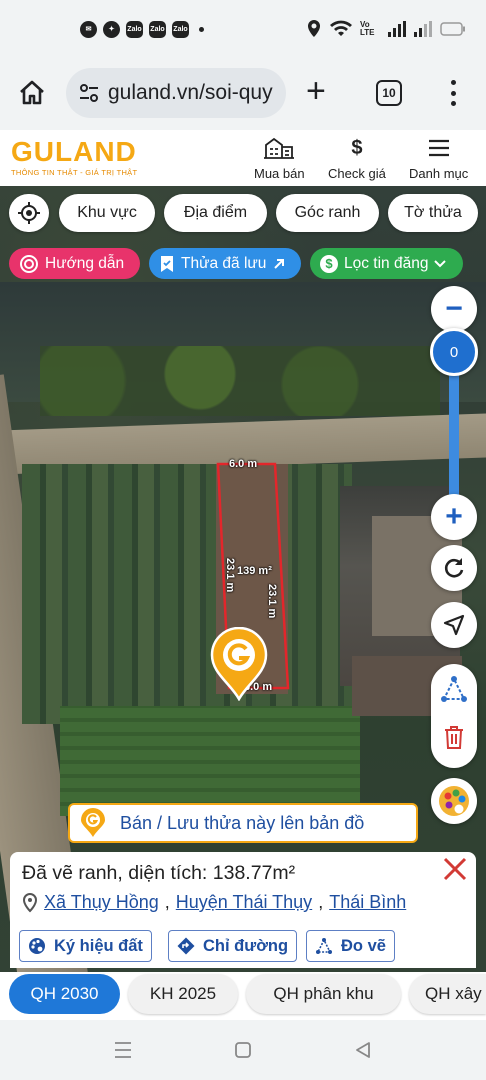  I want to click on nav-check-gia: $ Check giá, so click(357, 159).